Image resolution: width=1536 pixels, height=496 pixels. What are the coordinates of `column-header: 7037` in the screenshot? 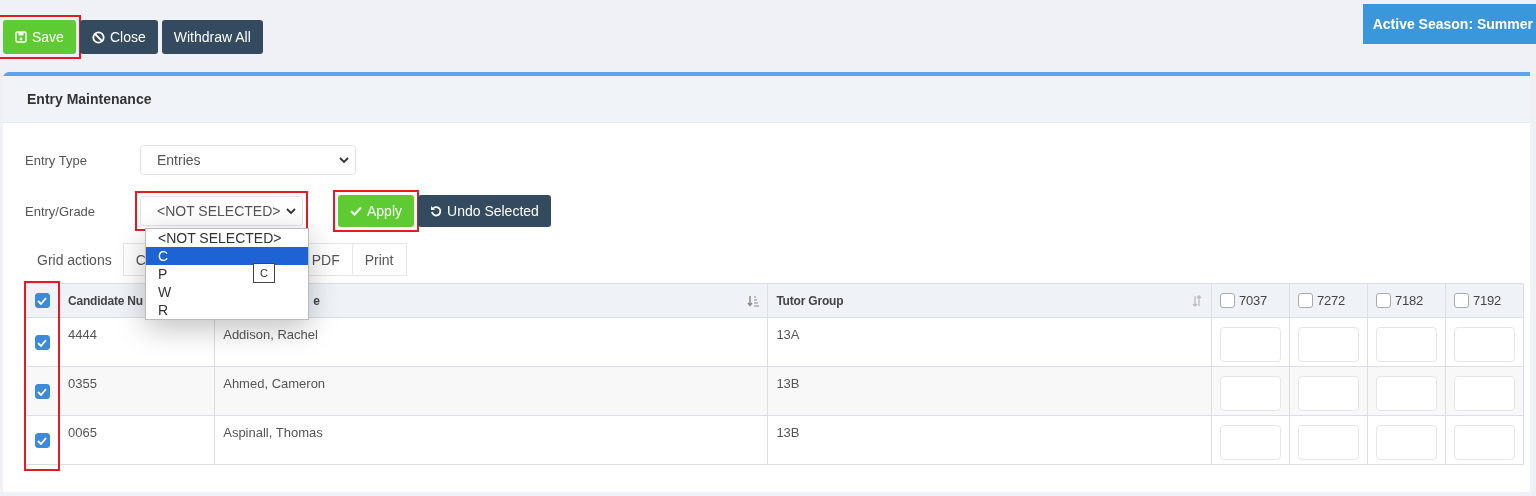 It's located at (1253, 300).